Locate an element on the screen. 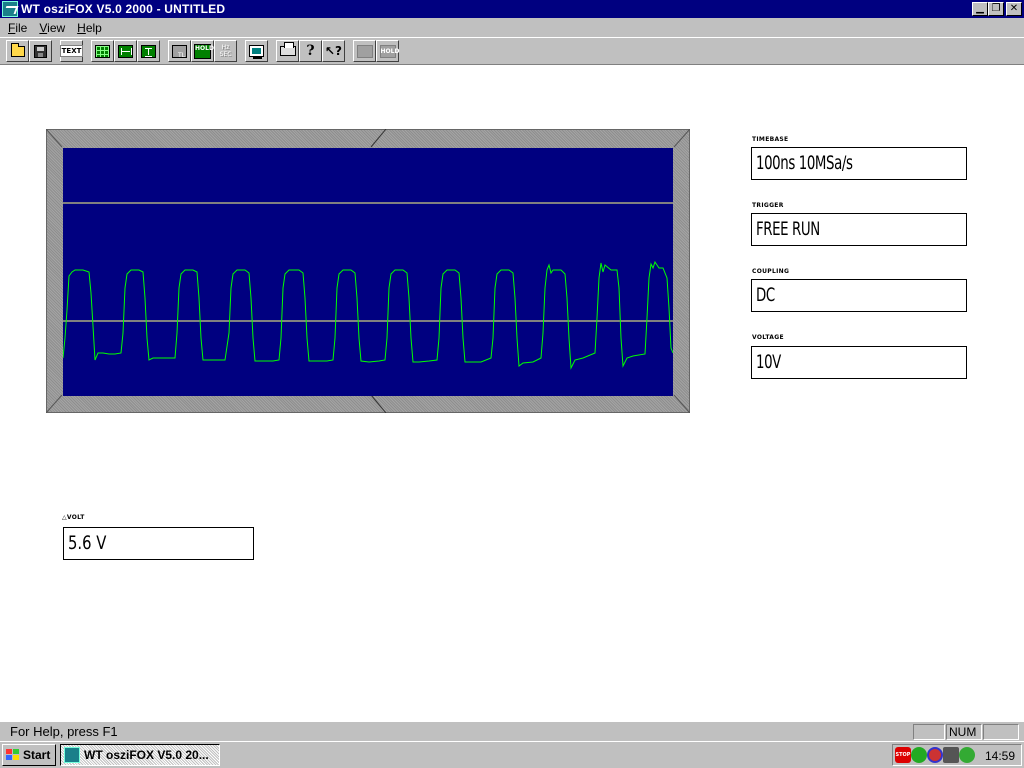 This screenshot has height=768, width=1024. frequency-button: Hz SEC is located at coordinates (225, 51).